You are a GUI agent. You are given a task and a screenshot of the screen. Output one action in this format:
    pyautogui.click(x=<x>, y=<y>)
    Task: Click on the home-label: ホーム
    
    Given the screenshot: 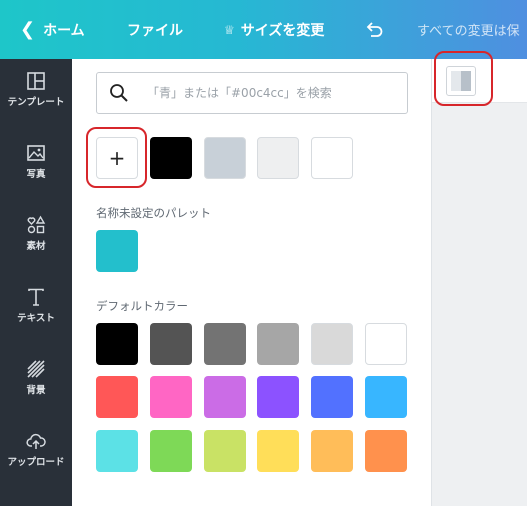 What is the action you would take?
    pyautogui.click(x=64, y=30)
    